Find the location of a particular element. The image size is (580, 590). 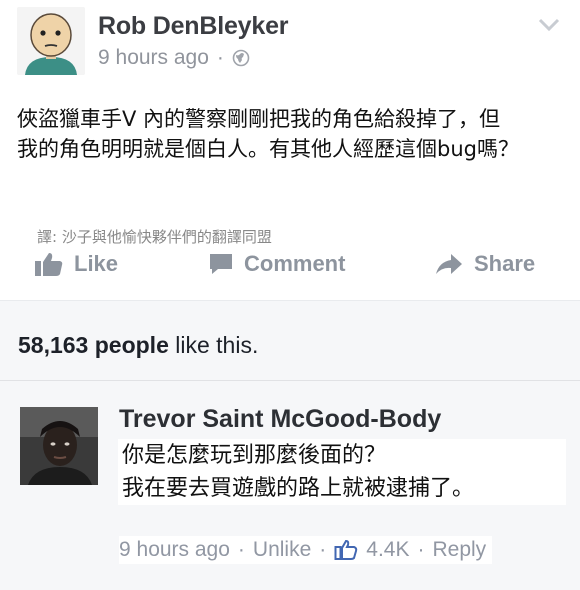

post-text-line: 俠盜獵車手V 內的警察剛剛把我的角色給殺掉了，但 is located at coordinates (259, 119).